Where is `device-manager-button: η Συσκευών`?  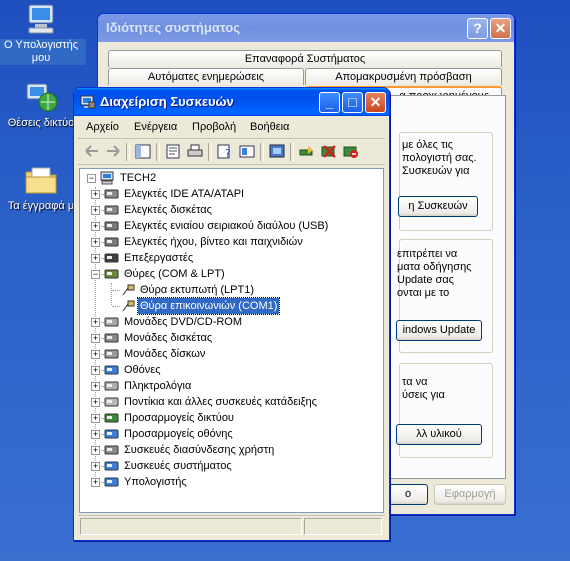 device-manager-button: η Συσκευών is located at coordinates (438, 206).